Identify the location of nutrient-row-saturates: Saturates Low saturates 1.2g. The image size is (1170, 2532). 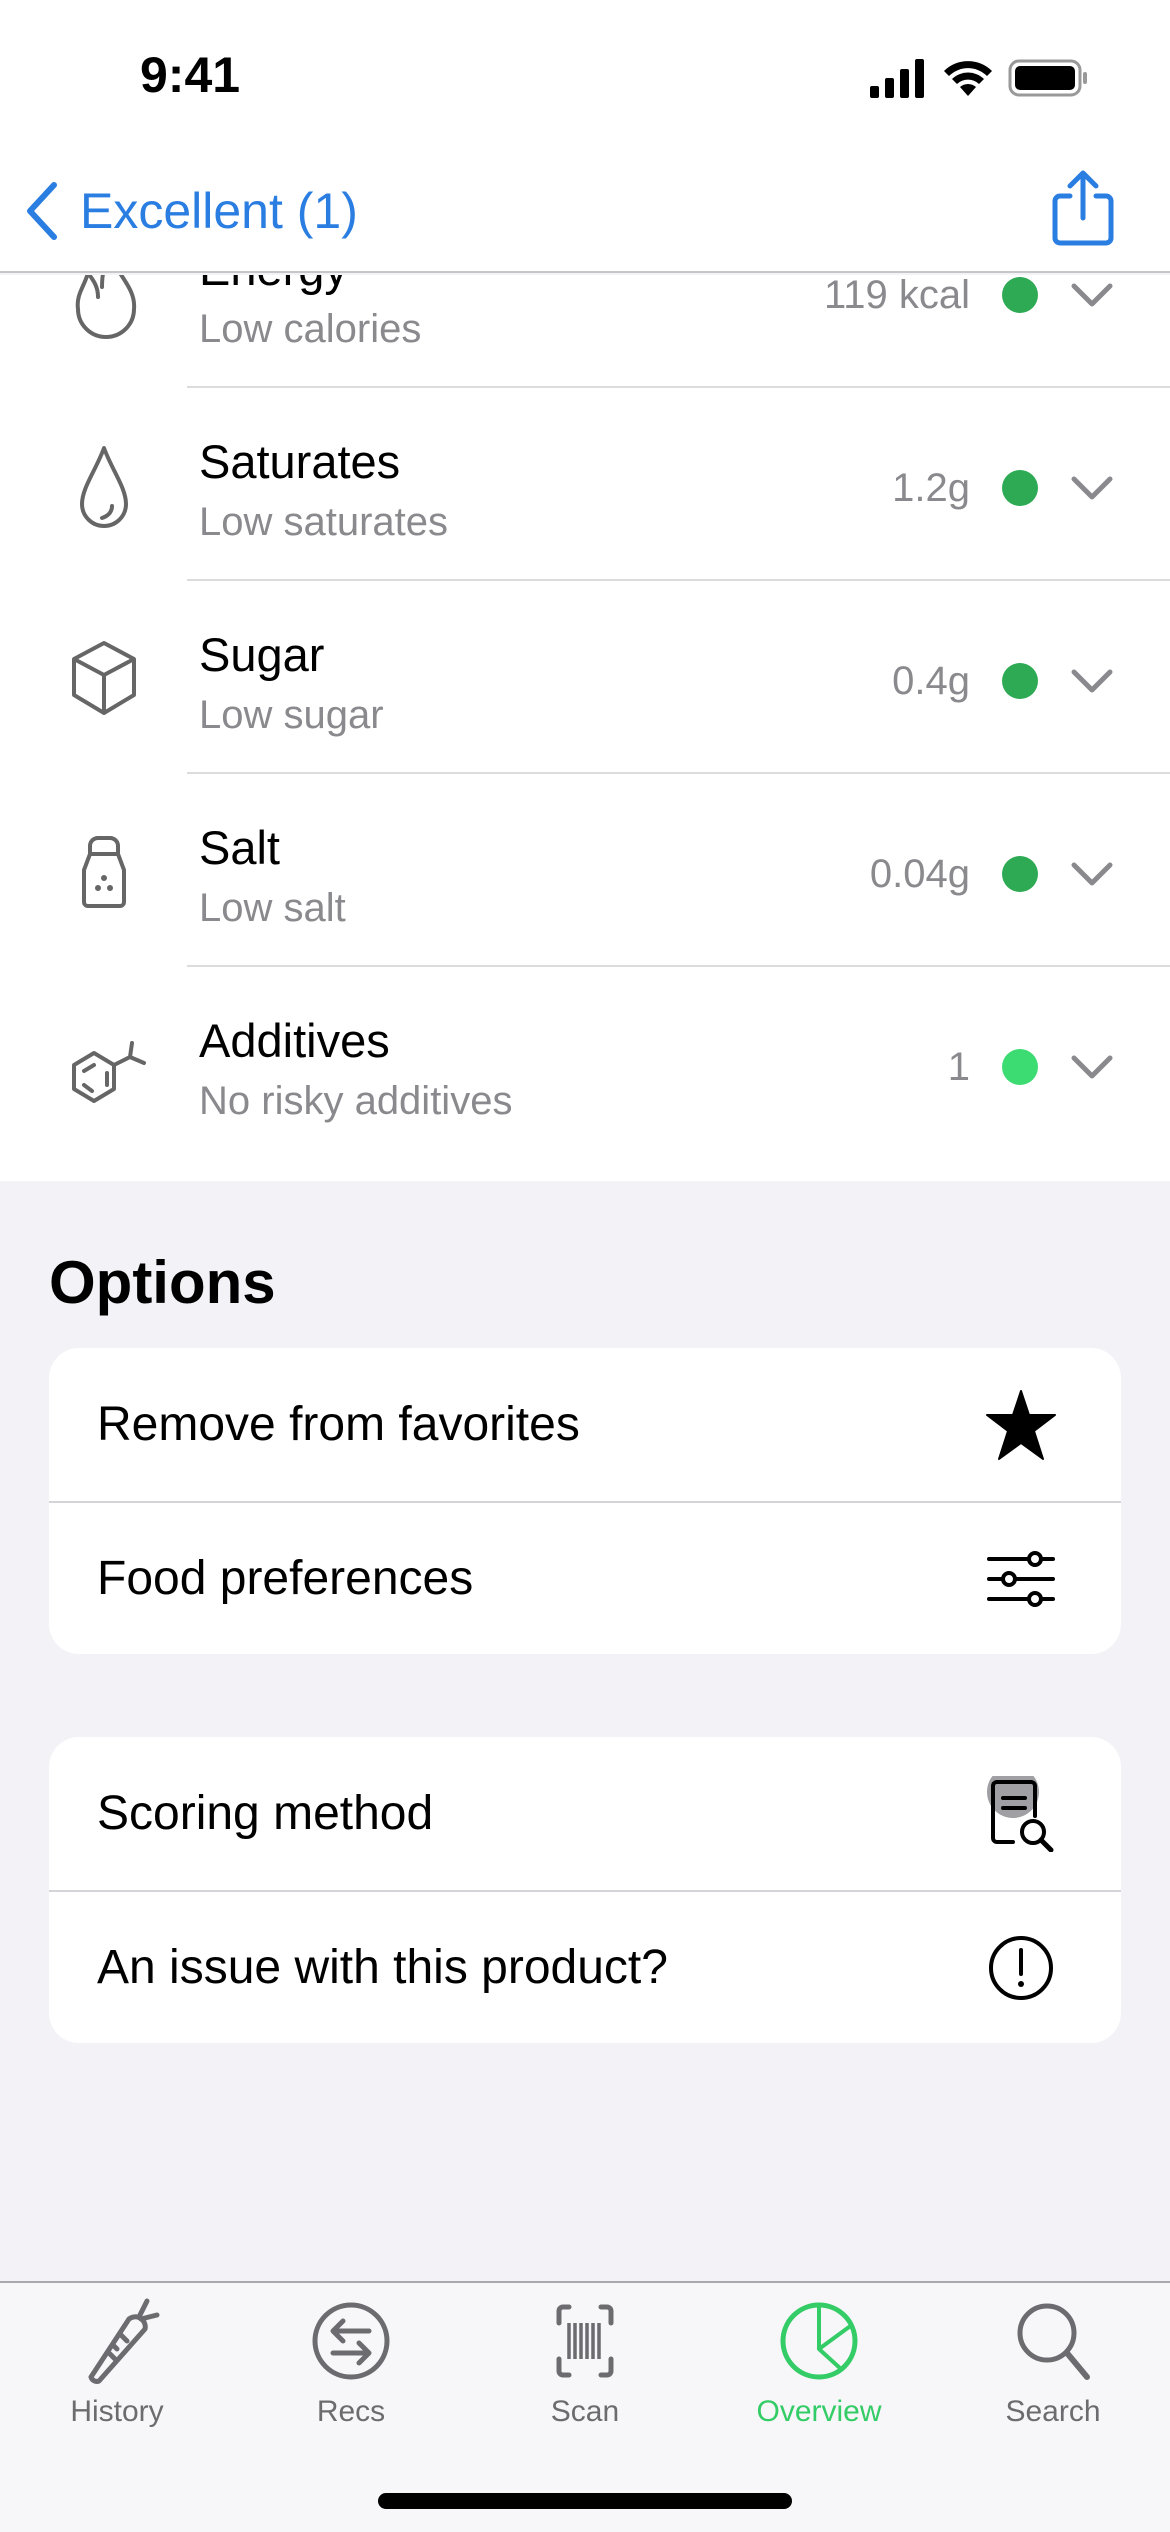
(585, 484).